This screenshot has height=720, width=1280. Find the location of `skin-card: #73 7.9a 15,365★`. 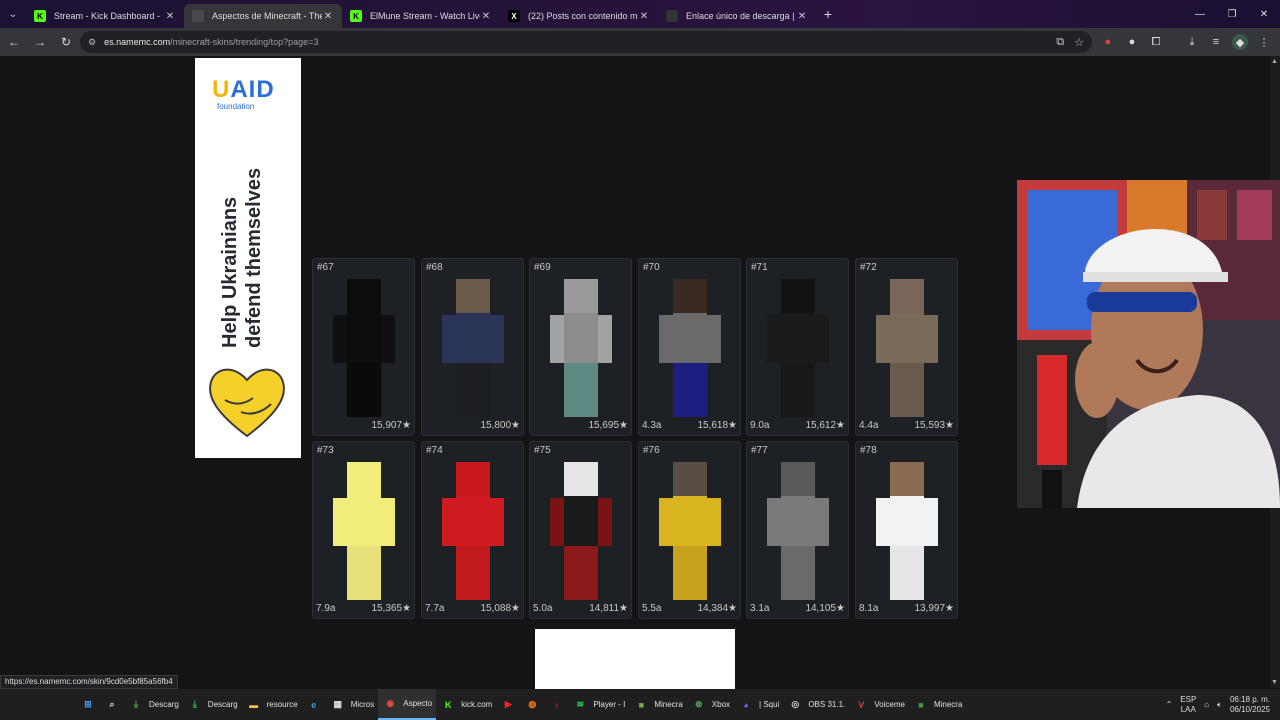

skin-card: #73 7.9a 15,365★ is located at coordinates (363, 530).